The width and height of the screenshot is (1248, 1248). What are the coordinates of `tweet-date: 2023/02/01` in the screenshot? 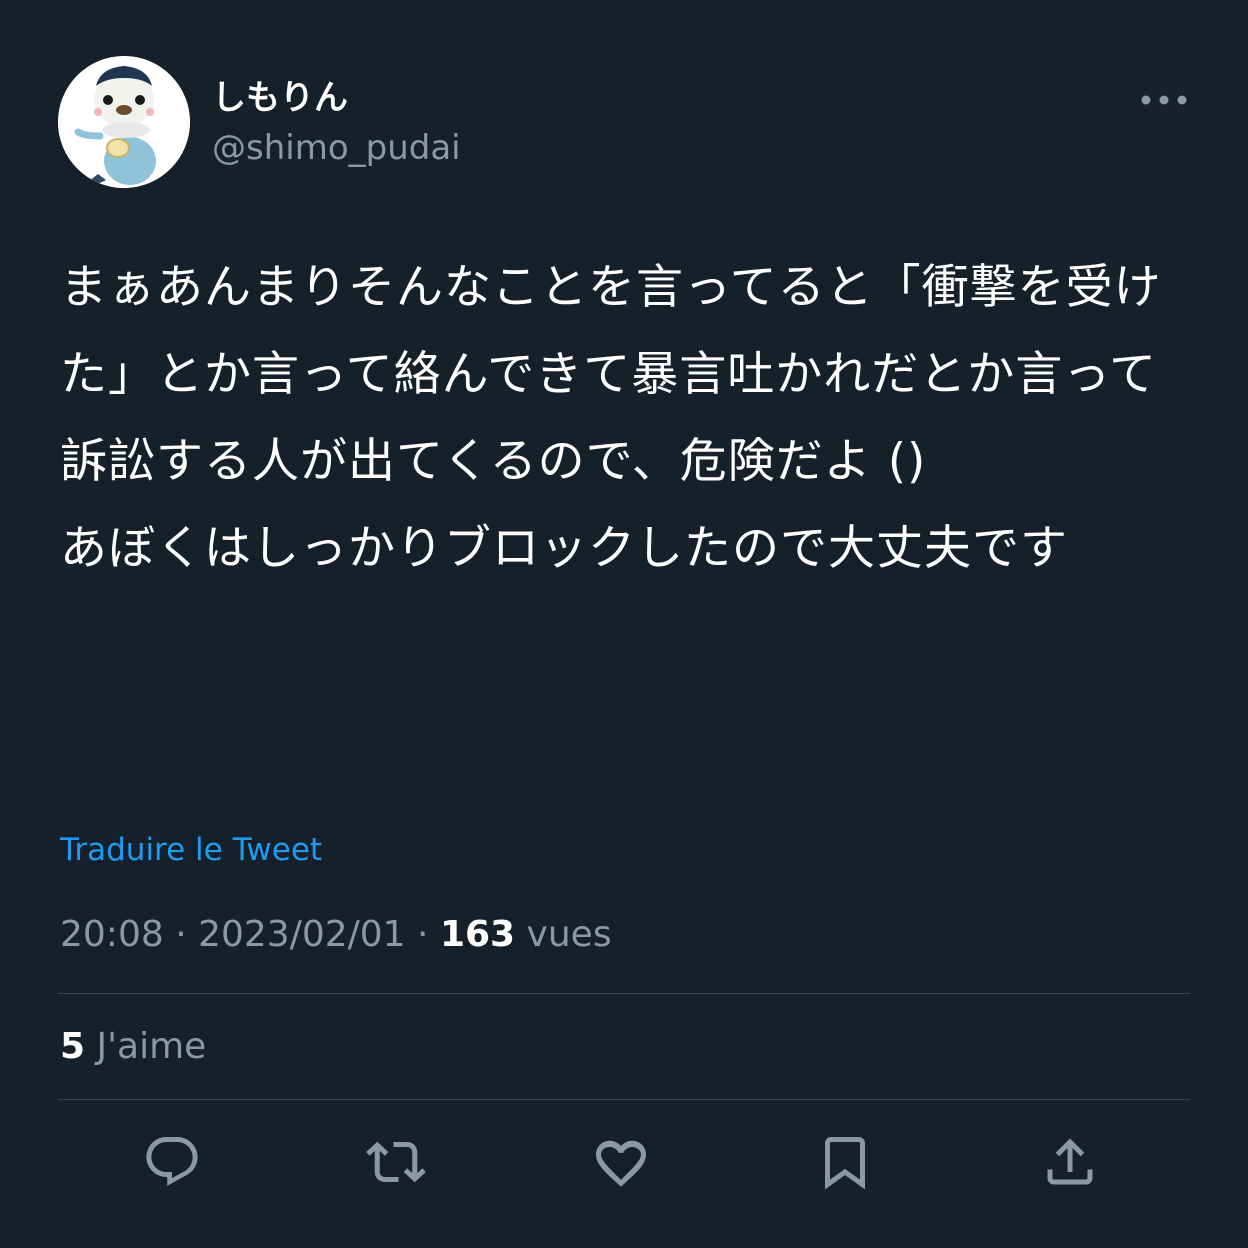 It's located at (302, 934).